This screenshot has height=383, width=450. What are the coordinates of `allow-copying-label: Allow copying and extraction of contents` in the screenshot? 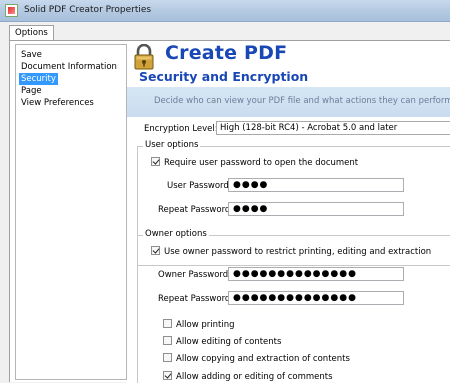 It's located at (263, 359).